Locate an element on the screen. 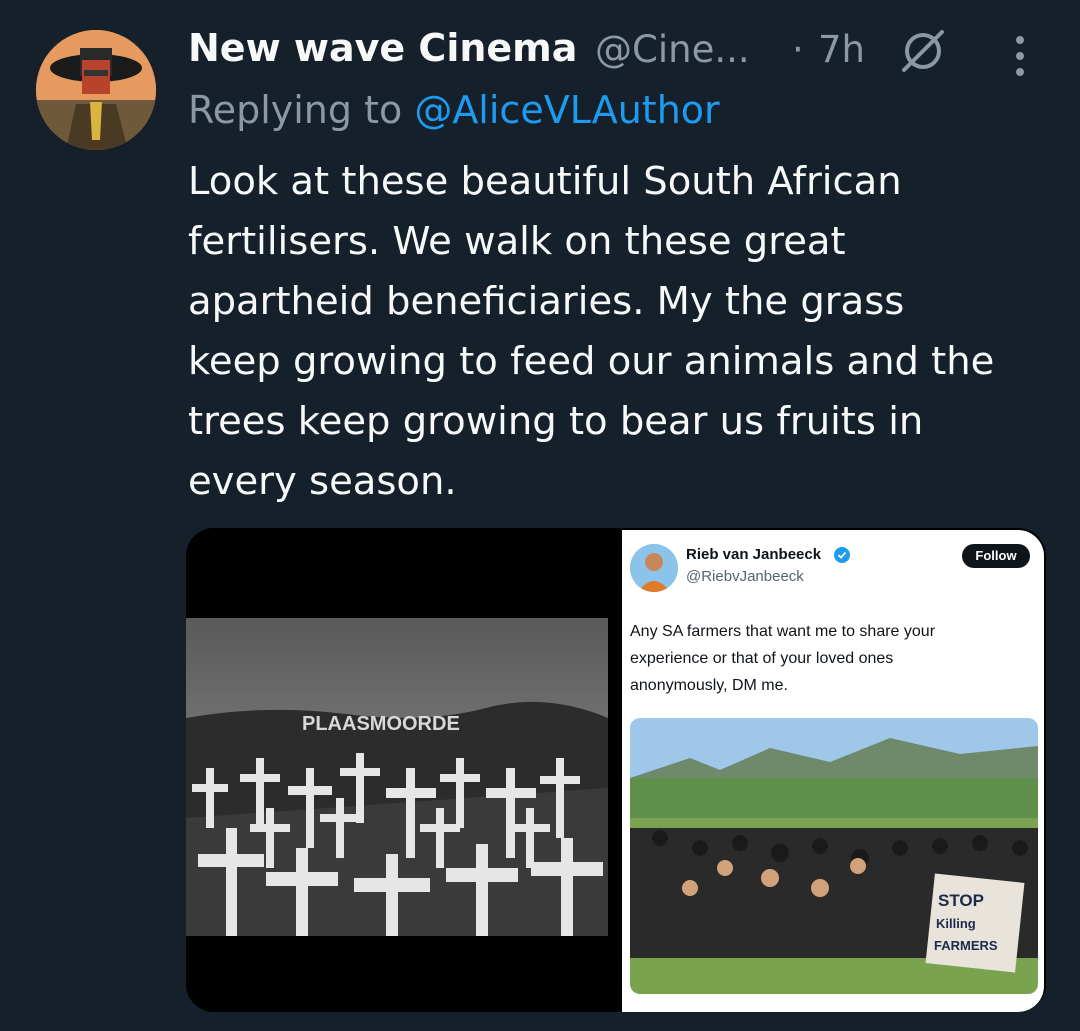  crosses-photo: PLAASMOORDE is located at coordinates (397, 777).